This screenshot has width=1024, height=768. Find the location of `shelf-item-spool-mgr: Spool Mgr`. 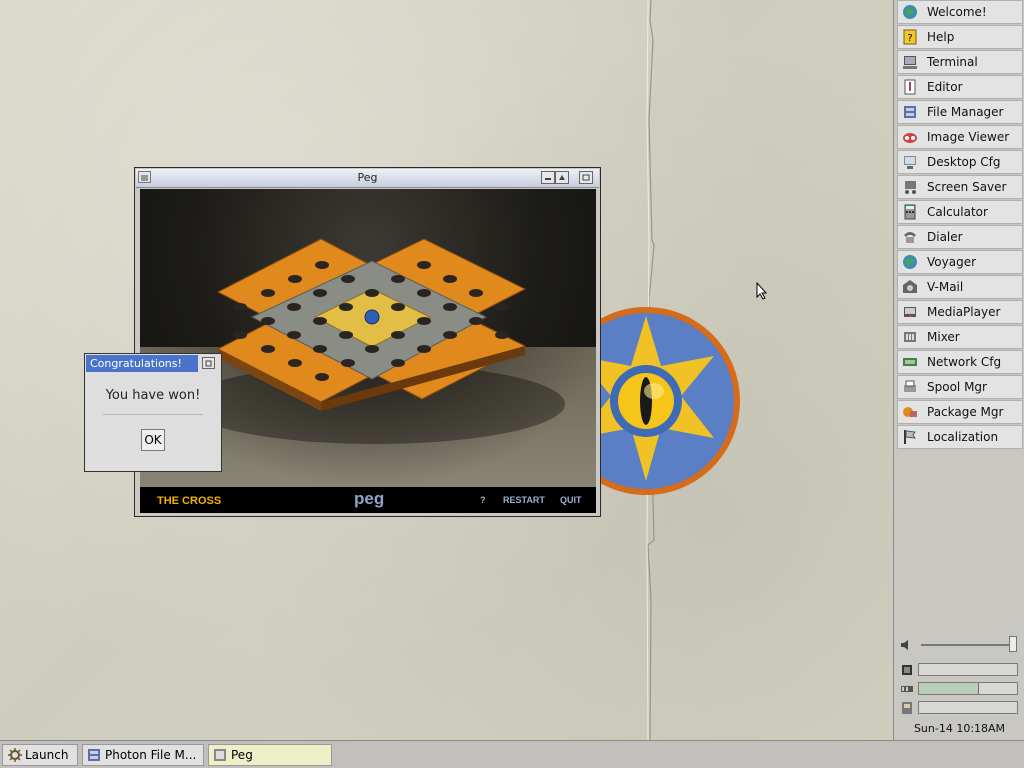

shelf-item-spool-mgr: Spool Mgr is located at coordinates (960, 387).